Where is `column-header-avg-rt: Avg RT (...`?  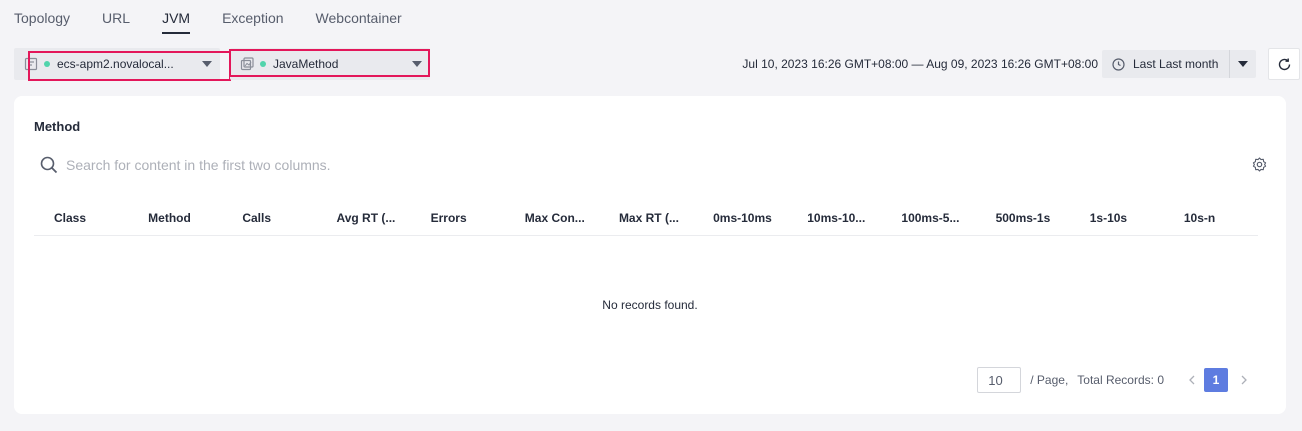 column-header-avg-rt: Avg RT (... is located at coordinates (363, 218).